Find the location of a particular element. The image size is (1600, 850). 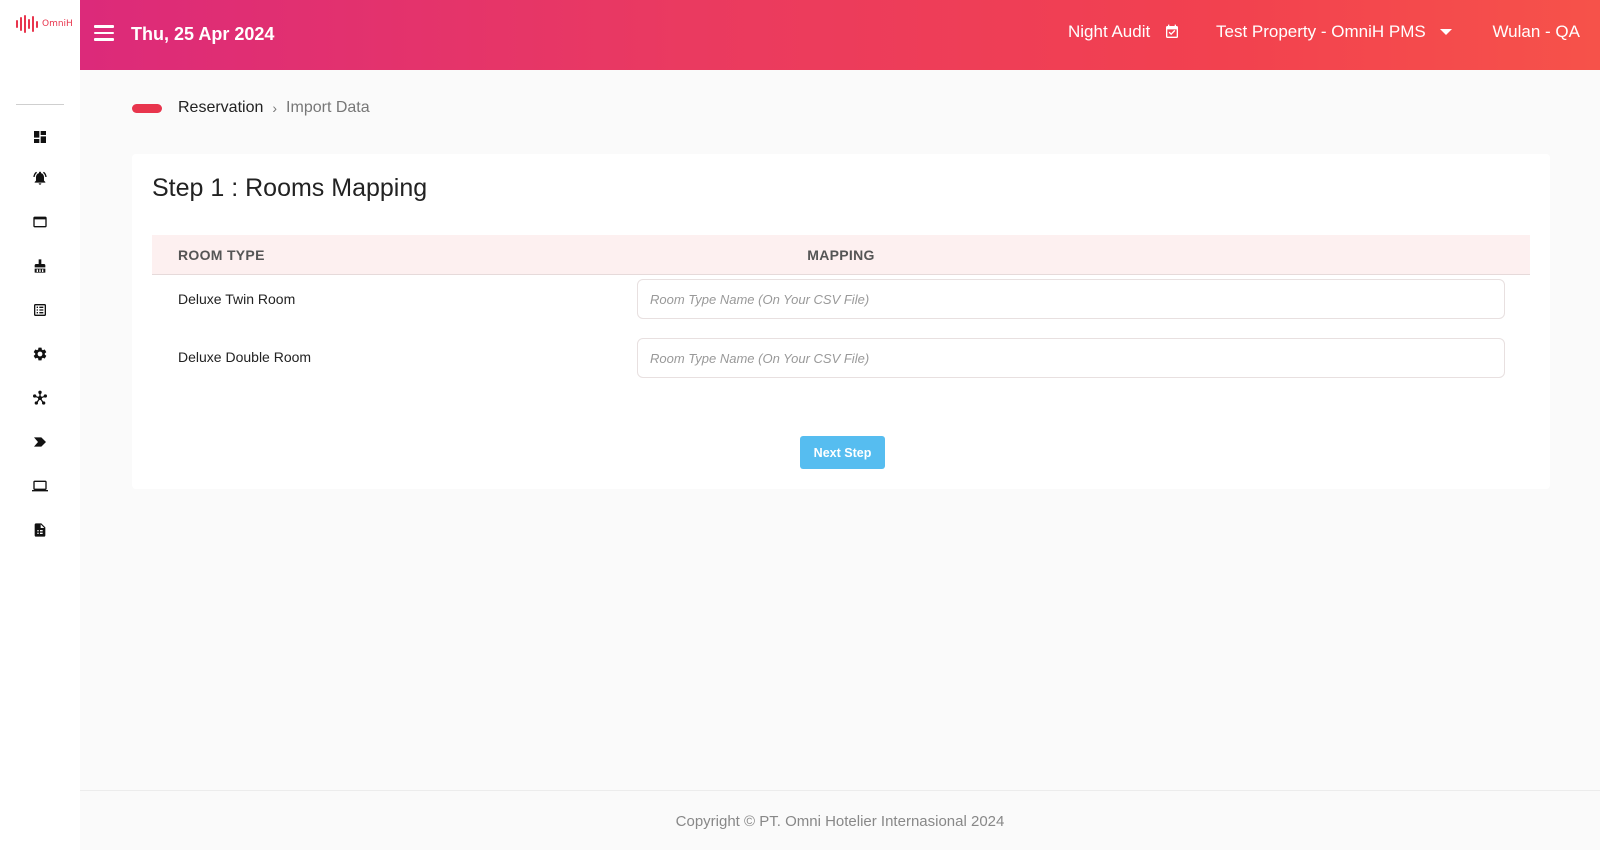

property-selector: Test Property - OmniH PMS is located at coordinates (1334, 32).